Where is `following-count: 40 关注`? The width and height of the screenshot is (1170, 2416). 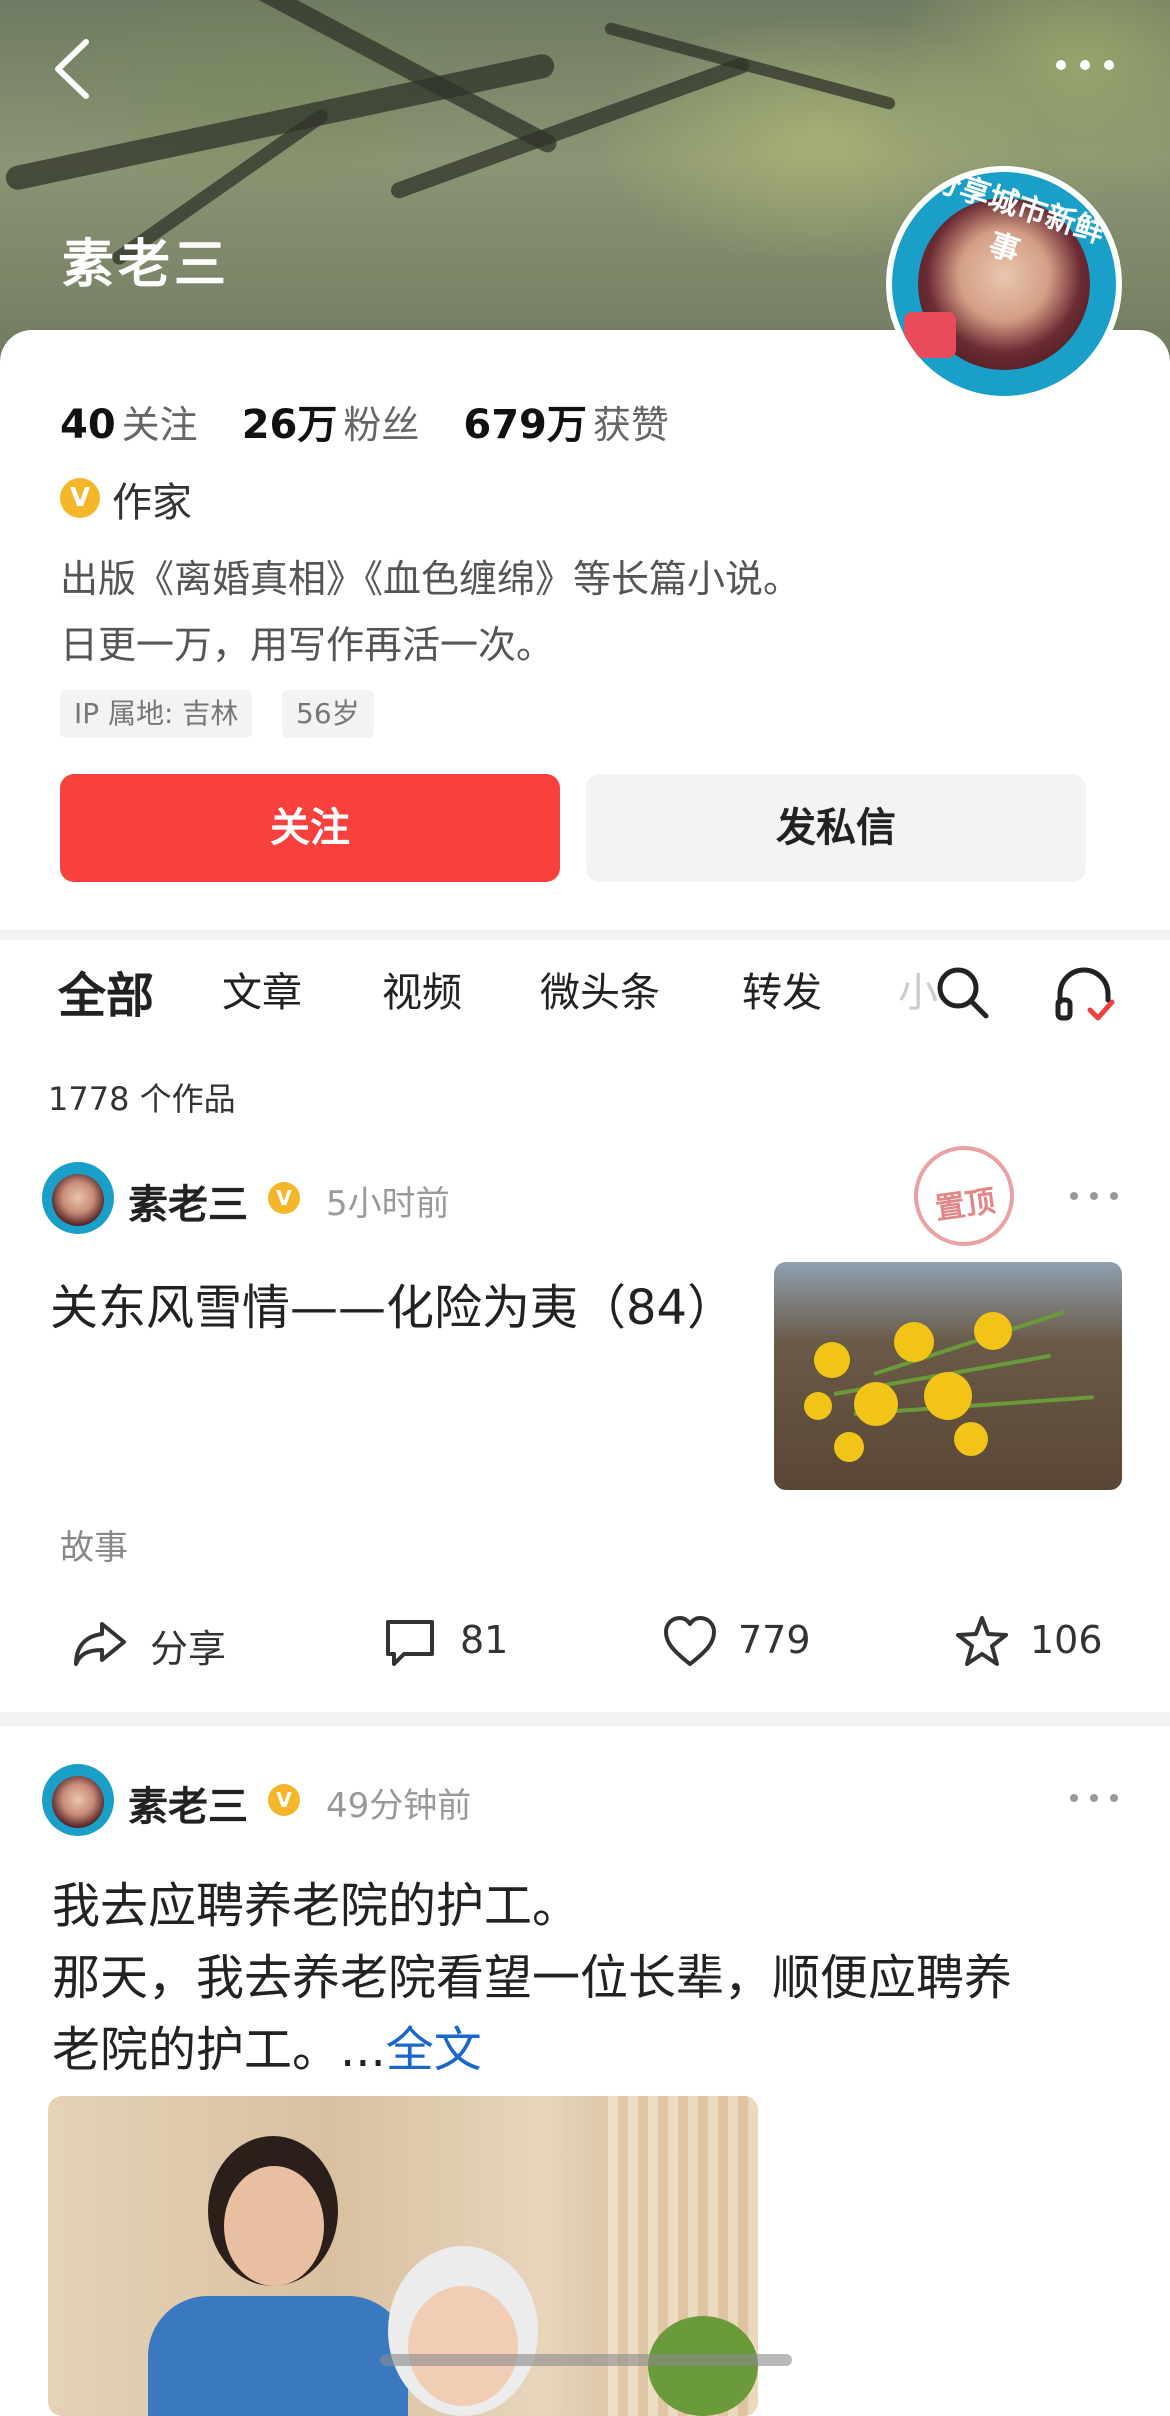 following-count: 40 关注 is located at coordinates (151, 425).